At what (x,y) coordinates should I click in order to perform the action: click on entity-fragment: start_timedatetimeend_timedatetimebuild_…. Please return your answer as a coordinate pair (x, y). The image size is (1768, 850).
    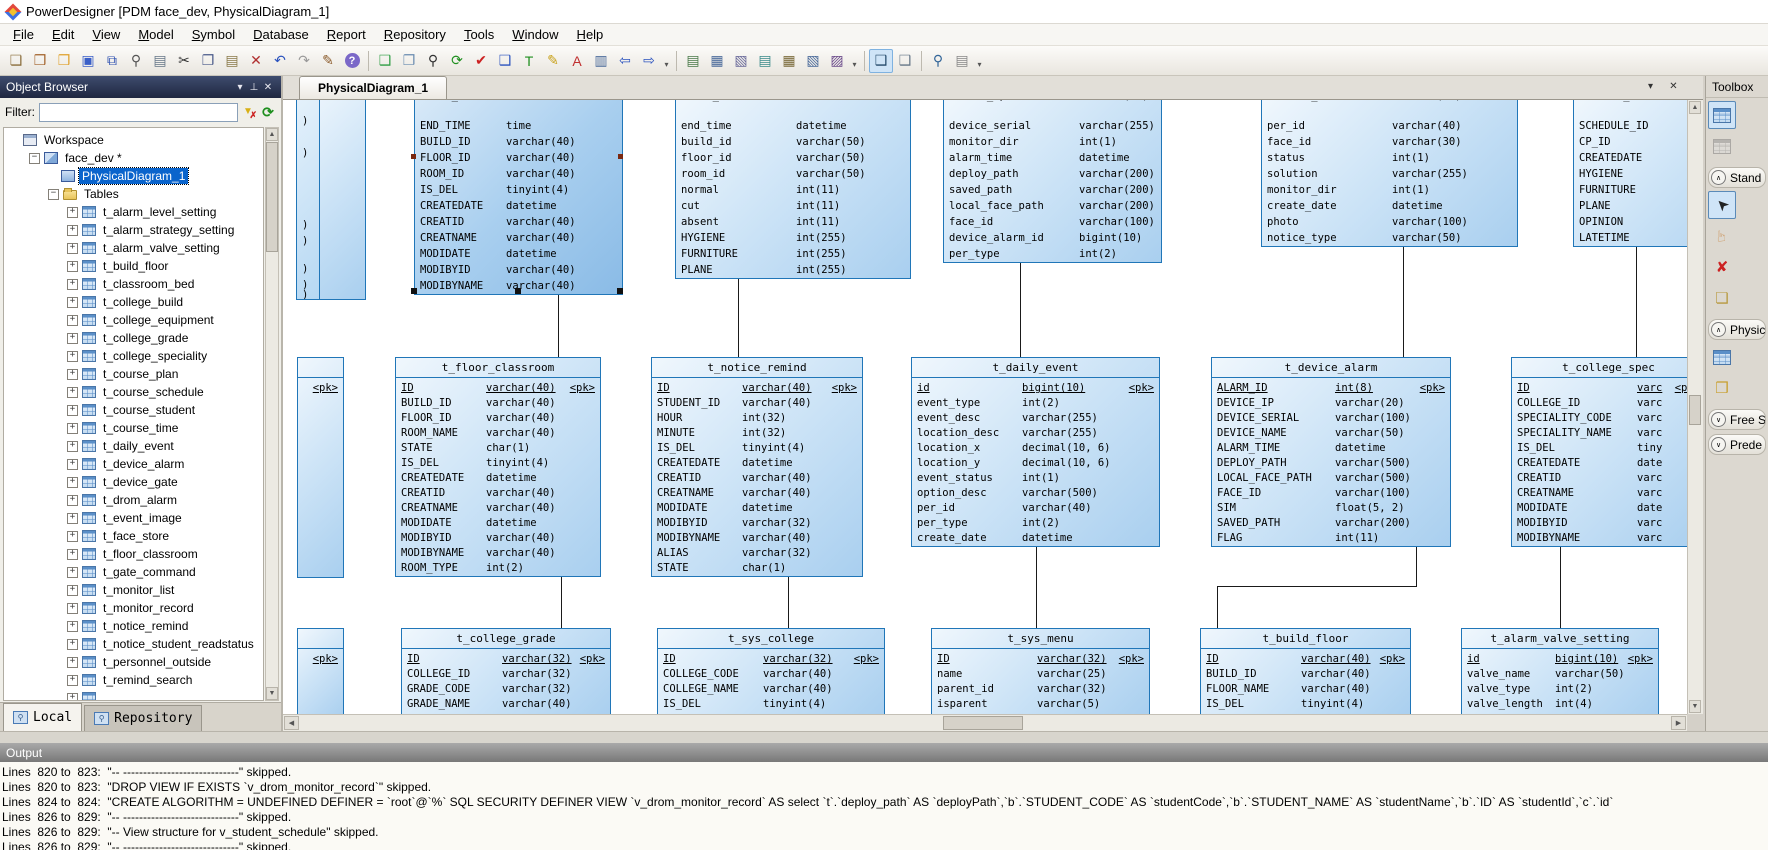
    Looking at the image, I should click on (793, 189).